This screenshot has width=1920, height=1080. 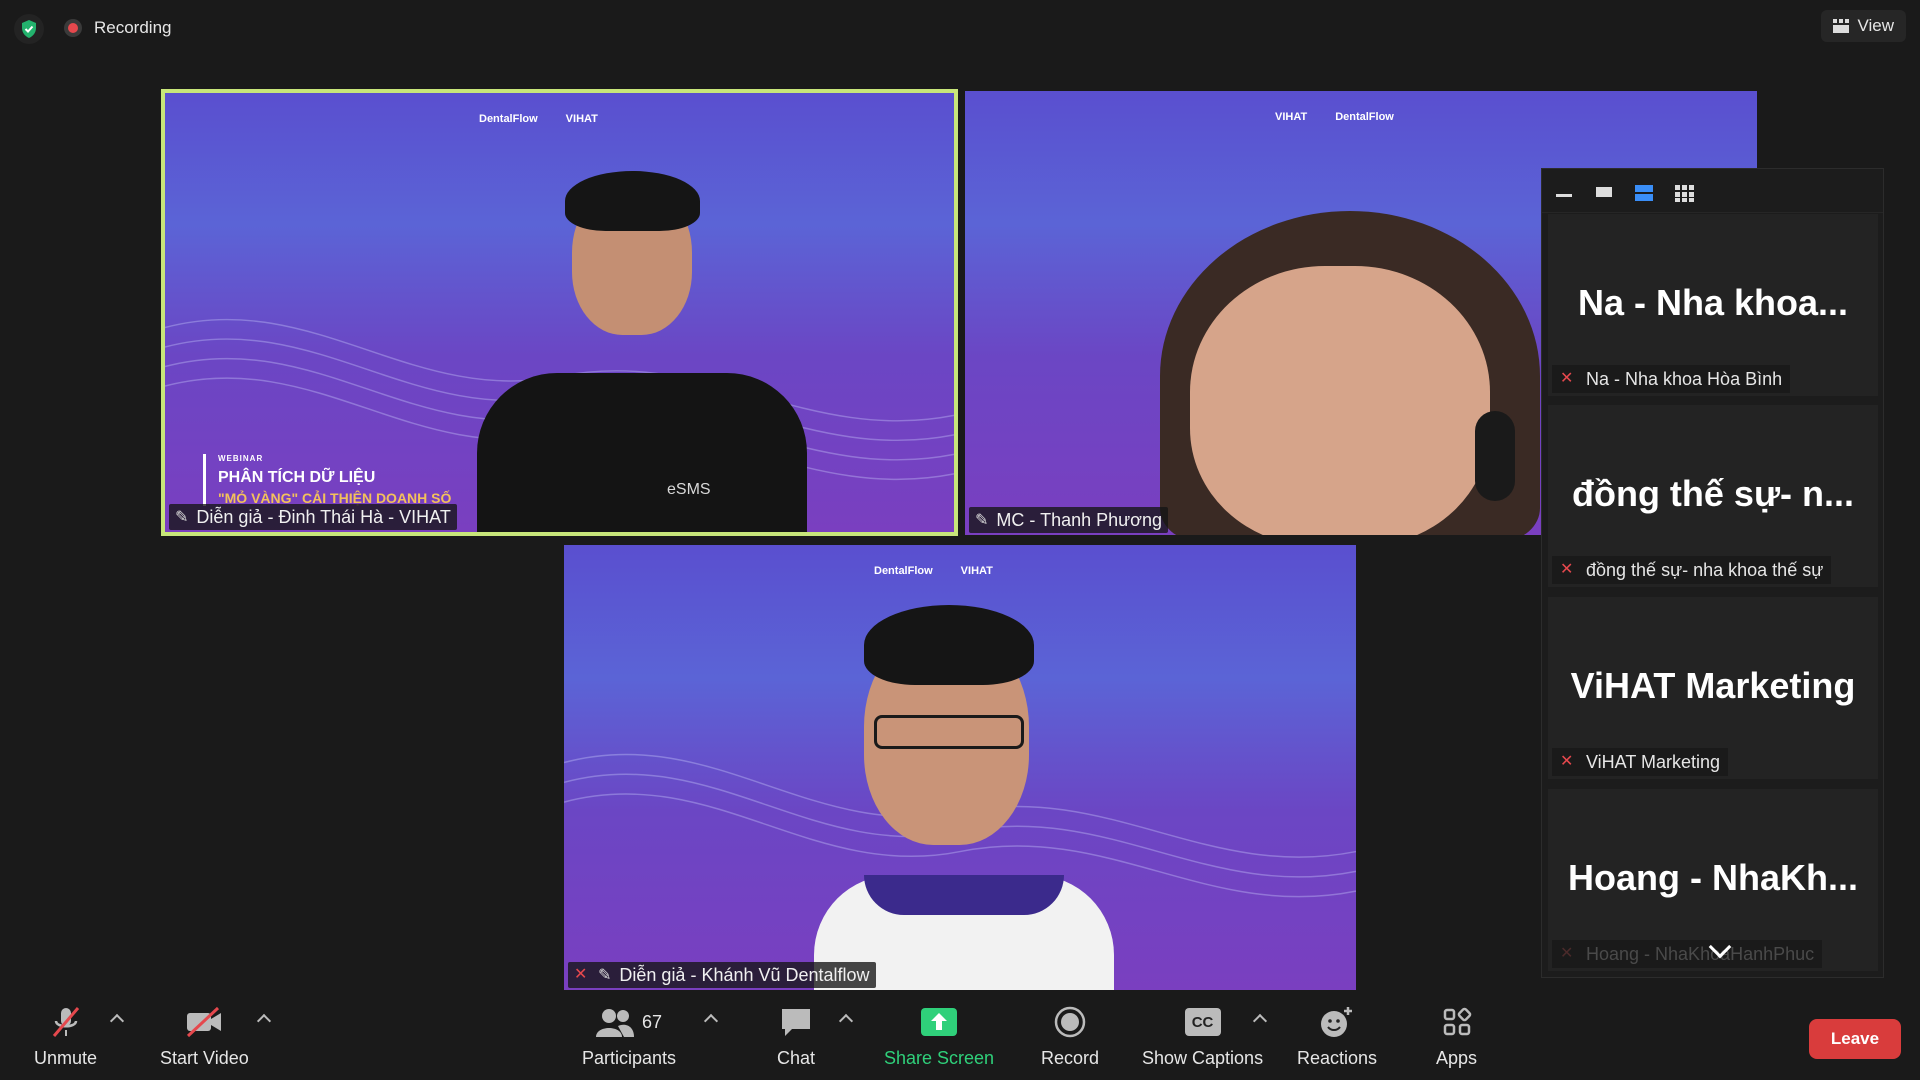 What do you see at coordinates (1203, 1058) in the screenshot?
I see `show-captions-label: Show Captions` at bounding box center [1203, 1058].